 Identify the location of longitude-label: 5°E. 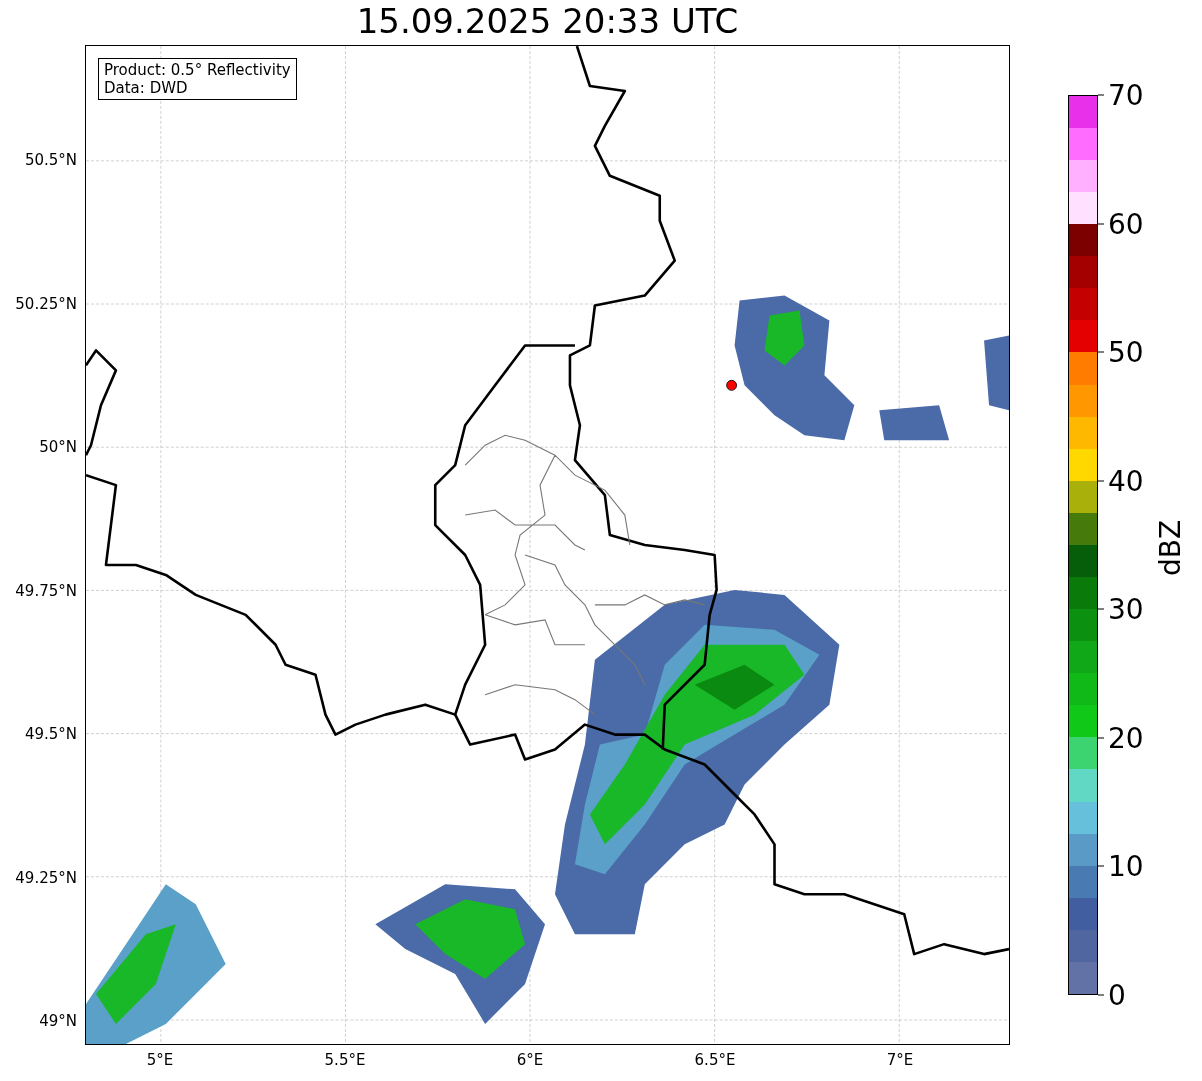
(160, 1060).